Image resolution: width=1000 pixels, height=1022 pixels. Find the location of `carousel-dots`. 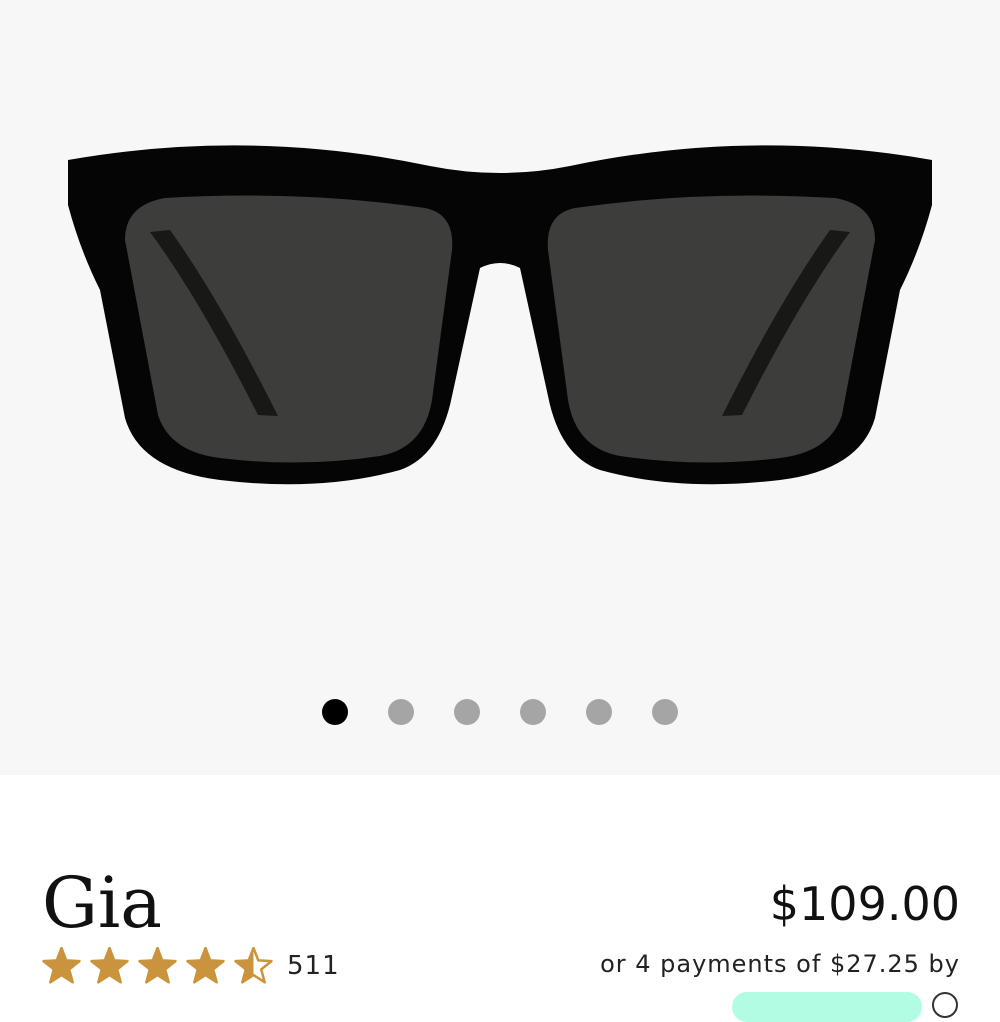

carousel-dots is located at coordinates (500, 712).